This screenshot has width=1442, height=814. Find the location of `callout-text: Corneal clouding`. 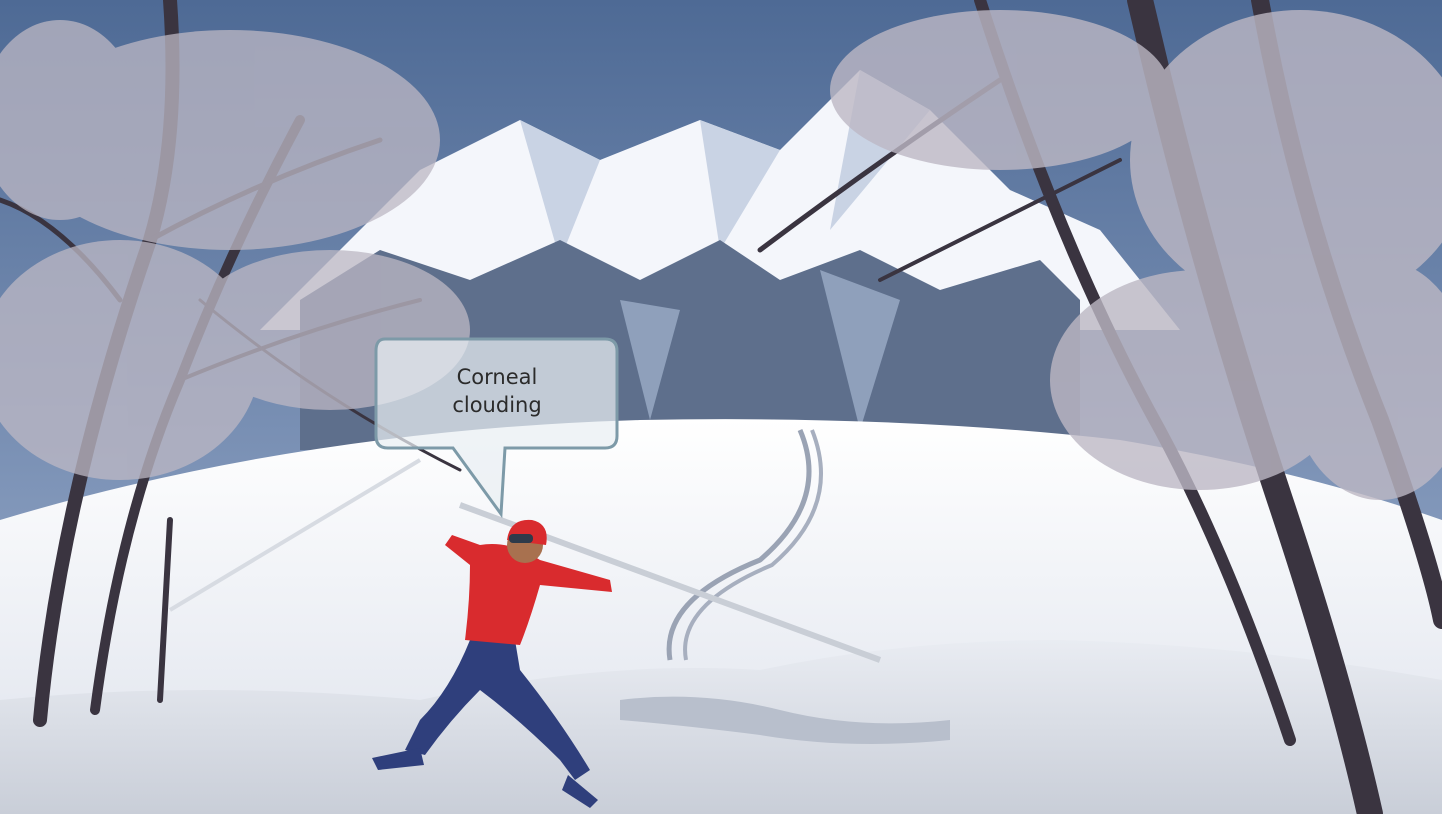

callout-text: Corneal clouding is located at coordinates (497, 391).